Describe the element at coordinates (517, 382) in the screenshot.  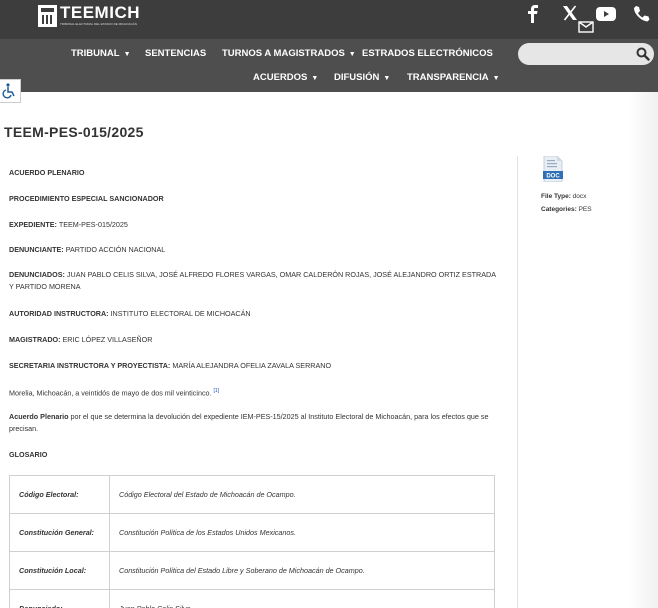
I see `sidebar-divider` at that location.